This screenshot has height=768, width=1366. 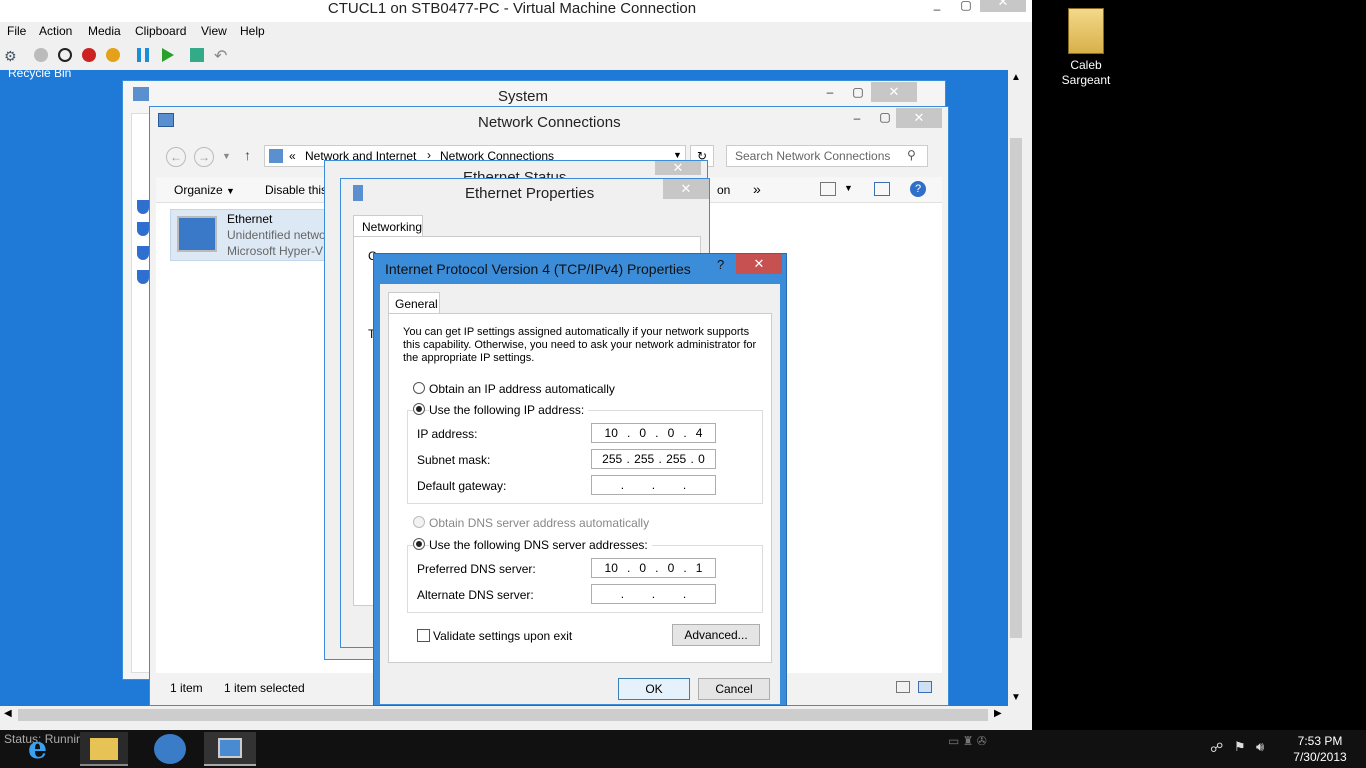 I want to click on use-ip-label: Use the following IP address:, so click(x=509, y=410).